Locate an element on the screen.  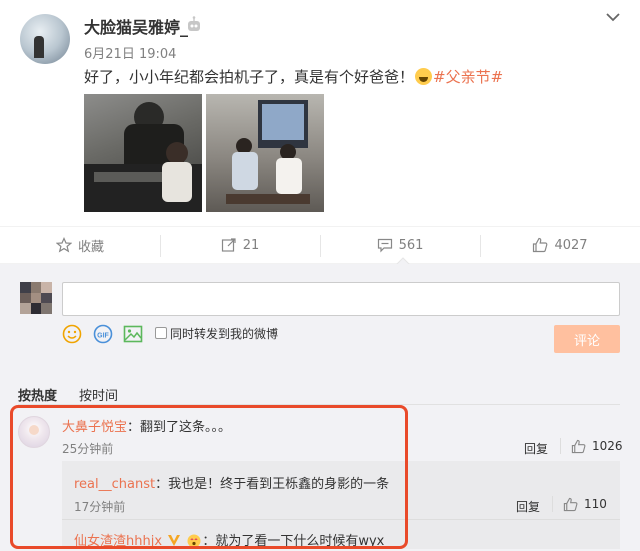
emoji-icon is located at coordinates (72, 334).